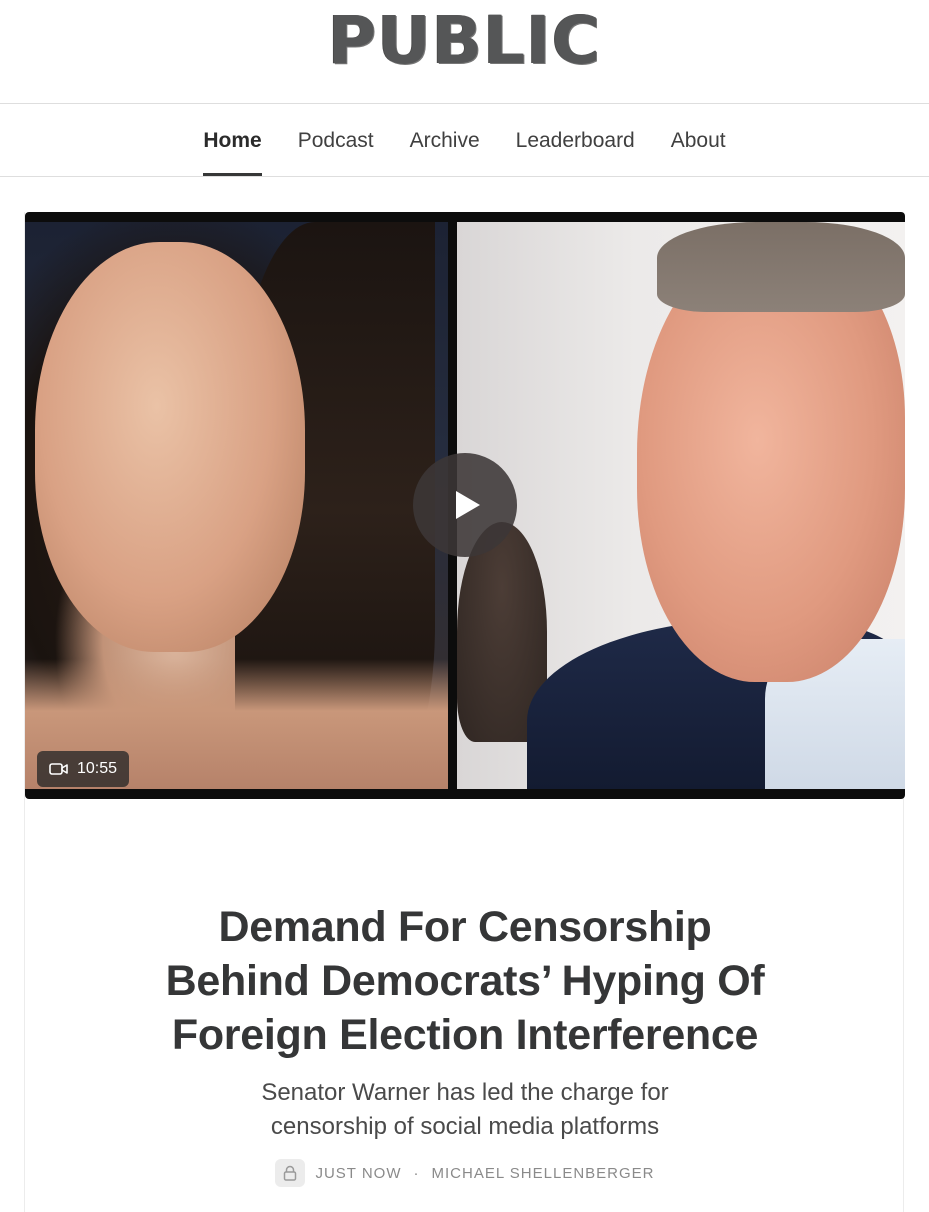 This screenshot has height=1212, width=929. I want to click on video-camera-icon, so click(59, 769).